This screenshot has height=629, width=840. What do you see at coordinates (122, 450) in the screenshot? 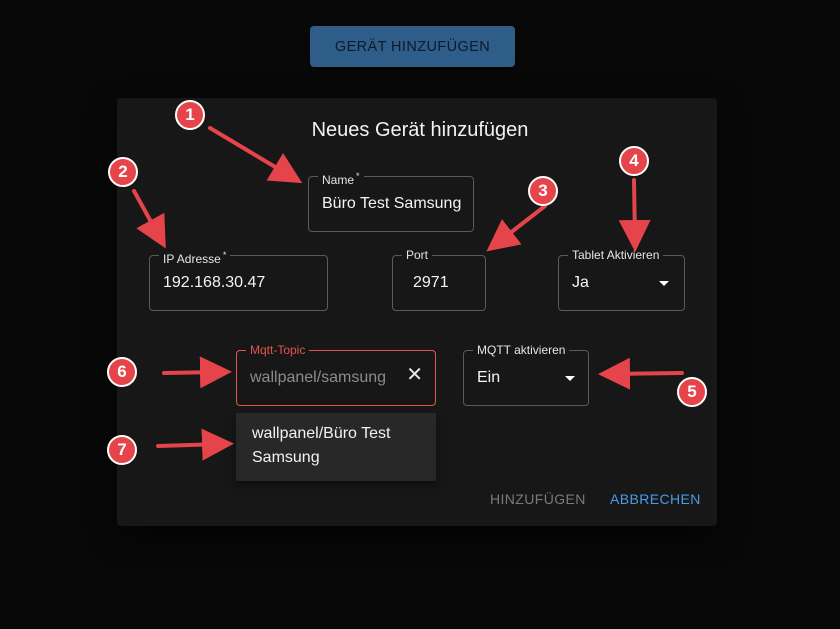
I see `annotation-badge-7: 7` at bounding box center [122, 450].